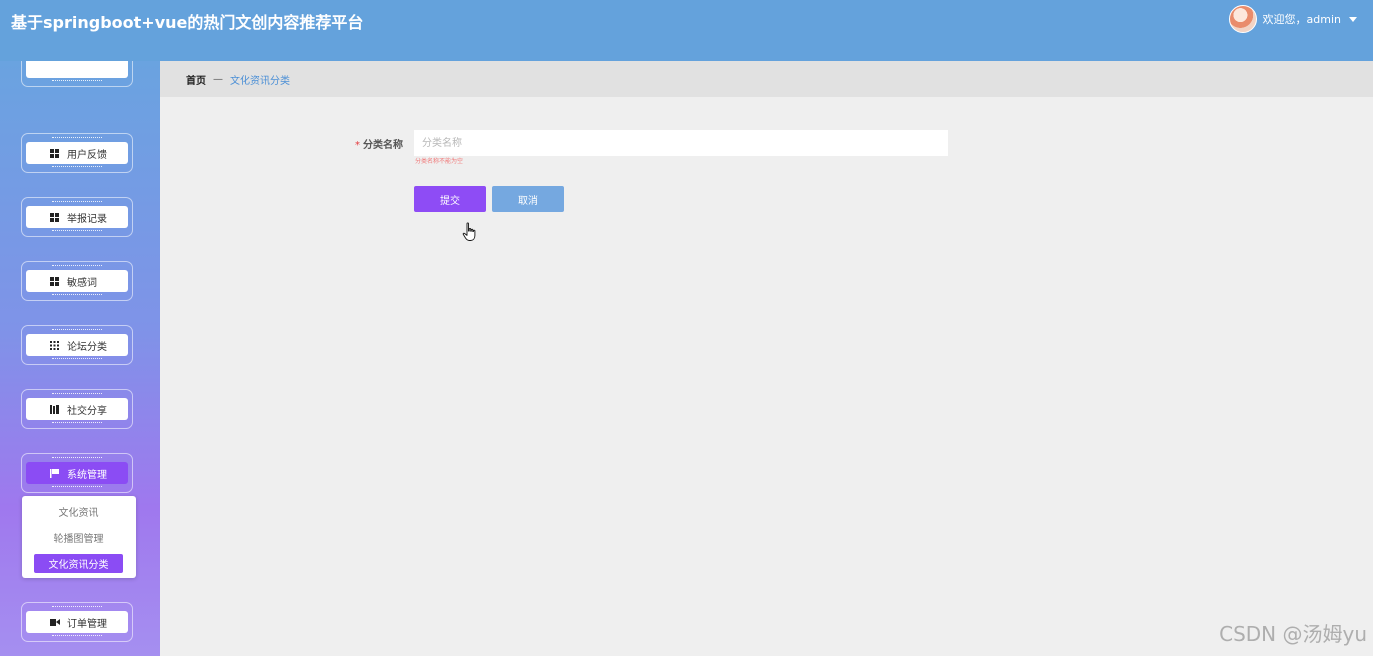 The height and width of the screenshot is (656, 1373). I want to click on sidebar-item-sensitive-words: 敏感词, so click(77, 281).